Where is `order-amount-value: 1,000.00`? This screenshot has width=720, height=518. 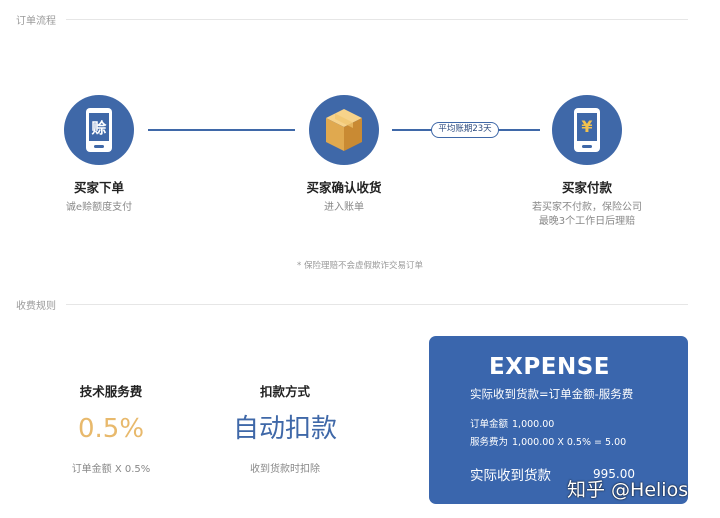
order-amount-value: 1,000.00 is located at coordinates (533, 424).